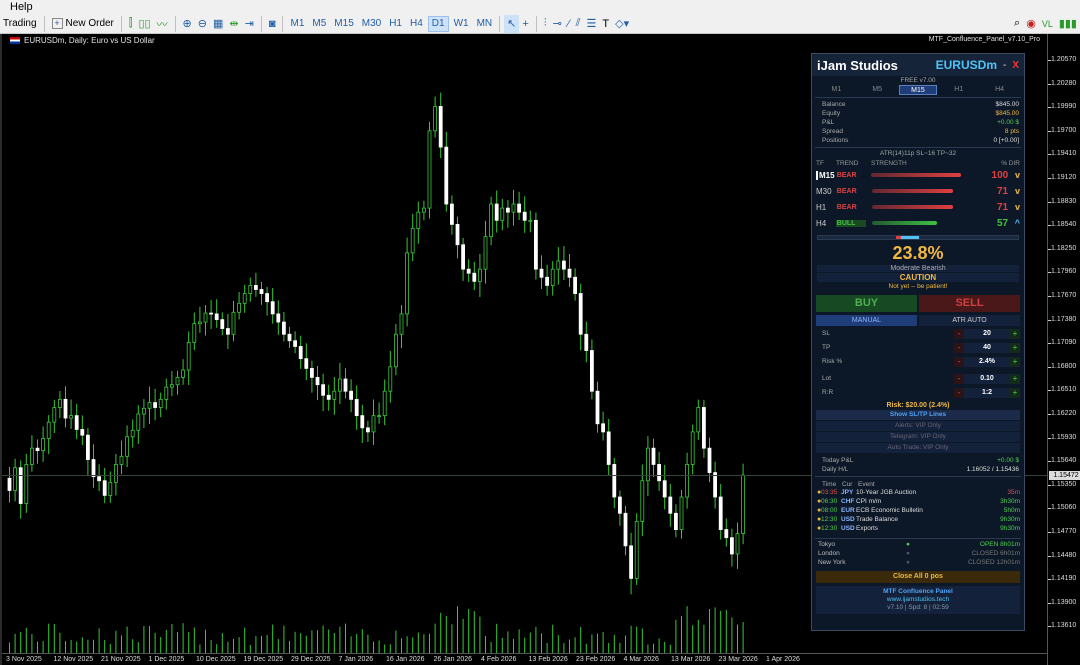 The width and height of the screenshot is (1080, 665). I want to click on trend-row-m15: M15 BEAR 100 v, so click(918, 175).